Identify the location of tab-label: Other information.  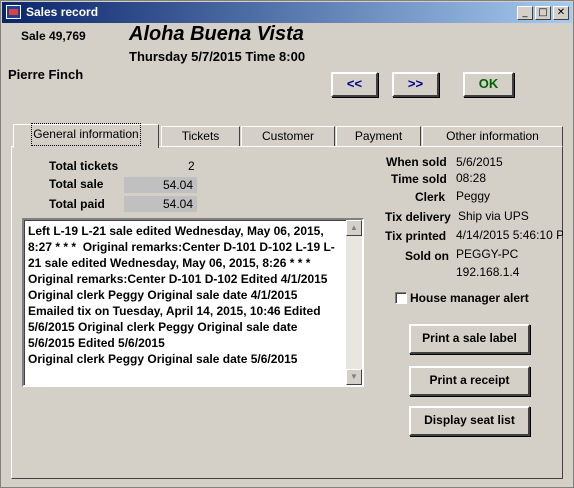
(492, 136).